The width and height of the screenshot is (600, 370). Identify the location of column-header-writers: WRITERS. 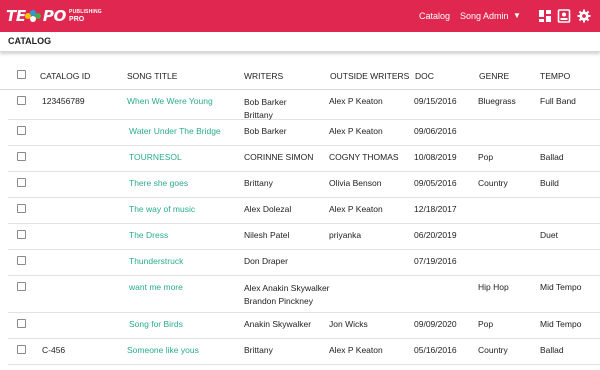
(263, 76).